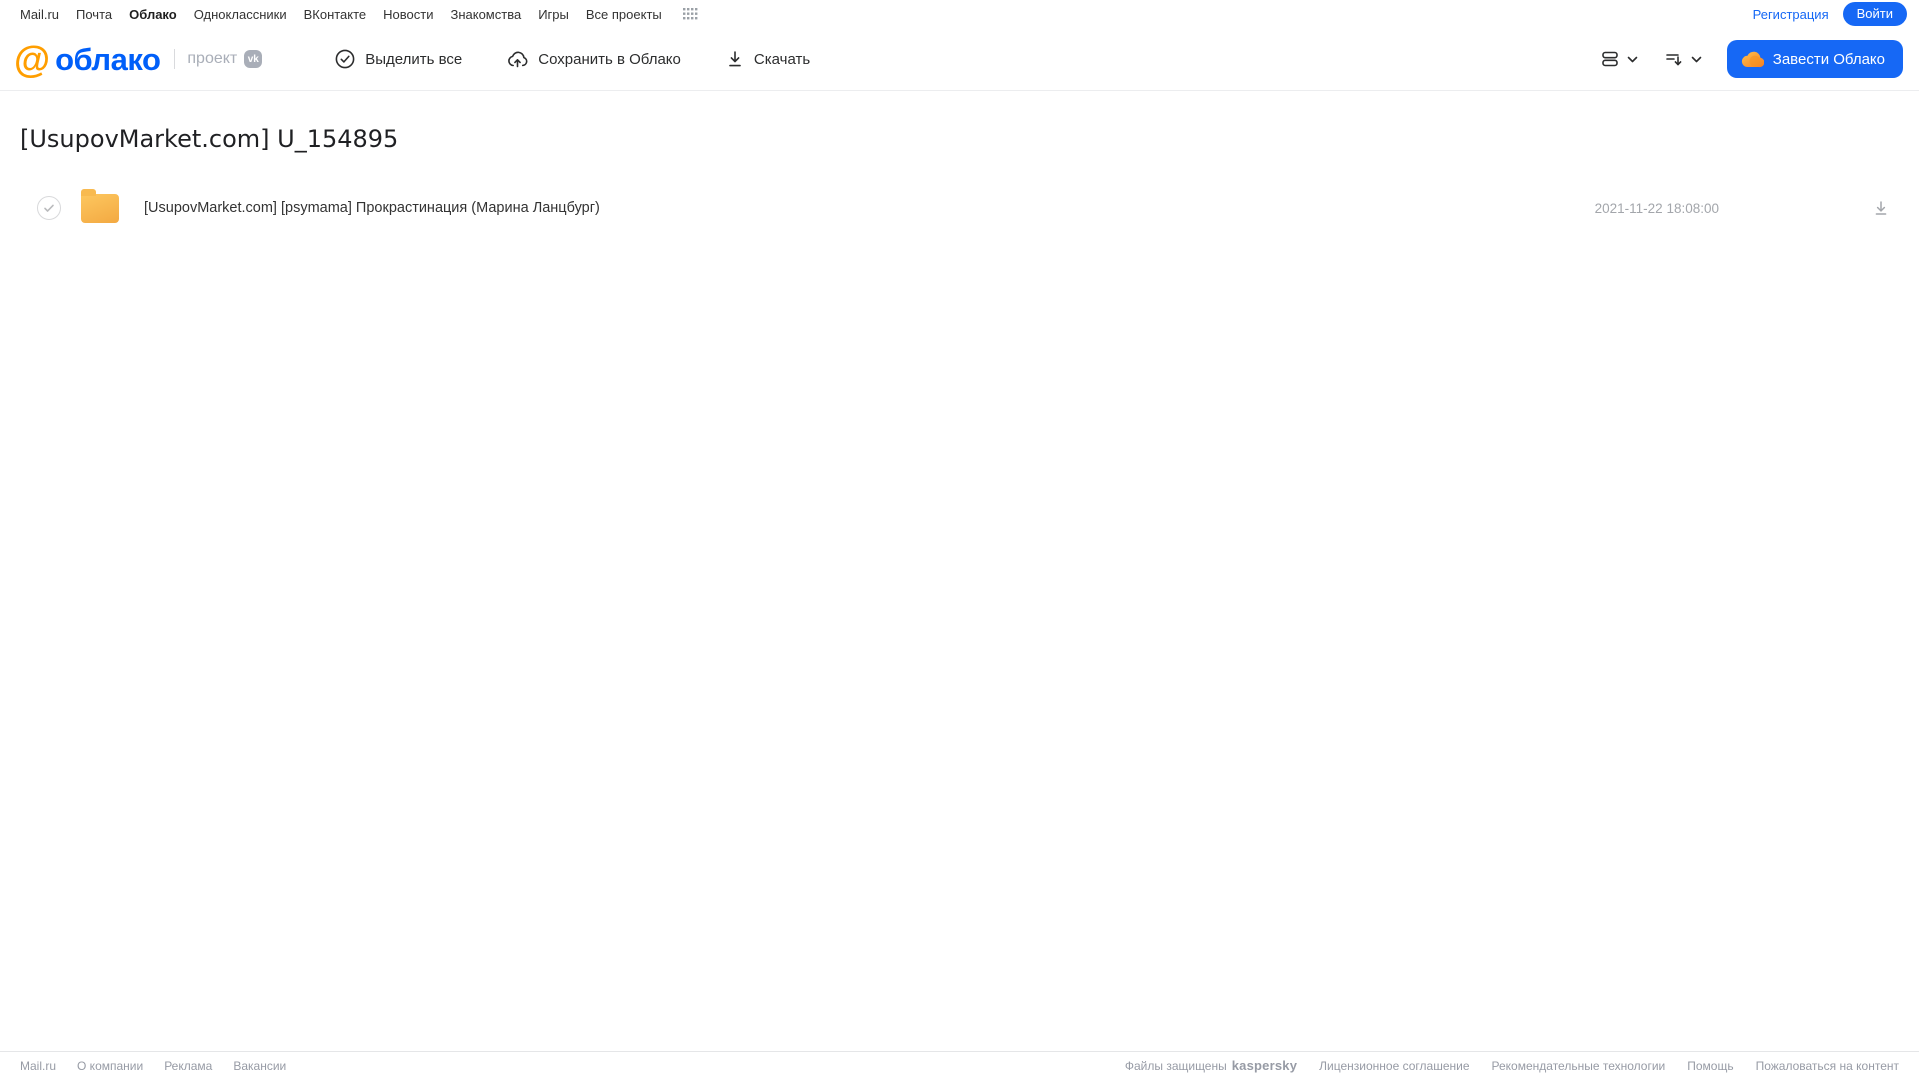 The width and height of the screenshot is (1919, 1079). What do you see at coordinates (110, 1066) in the screenshot?
I see `footer-link-about: О компании` at bounding box center [110, 1066].